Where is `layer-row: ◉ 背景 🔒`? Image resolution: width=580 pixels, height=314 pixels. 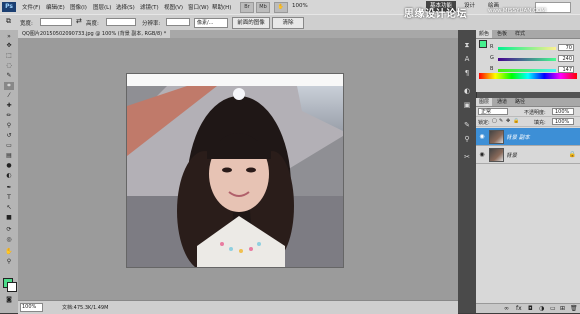 layer-row: ◉ 背景 🔒 is located at coordinates (528, 155).